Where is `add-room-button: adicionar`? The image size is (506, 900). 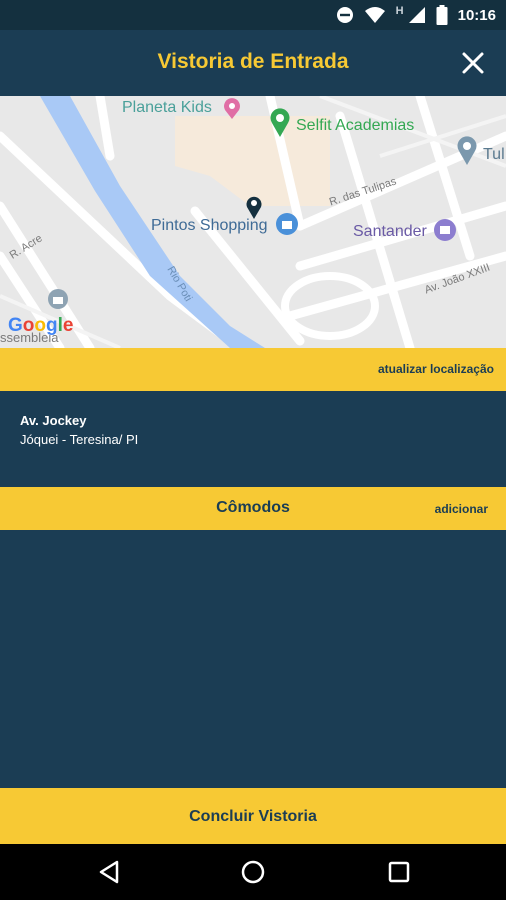
add-room-button: adicionar is located at coordinates (461, 509).